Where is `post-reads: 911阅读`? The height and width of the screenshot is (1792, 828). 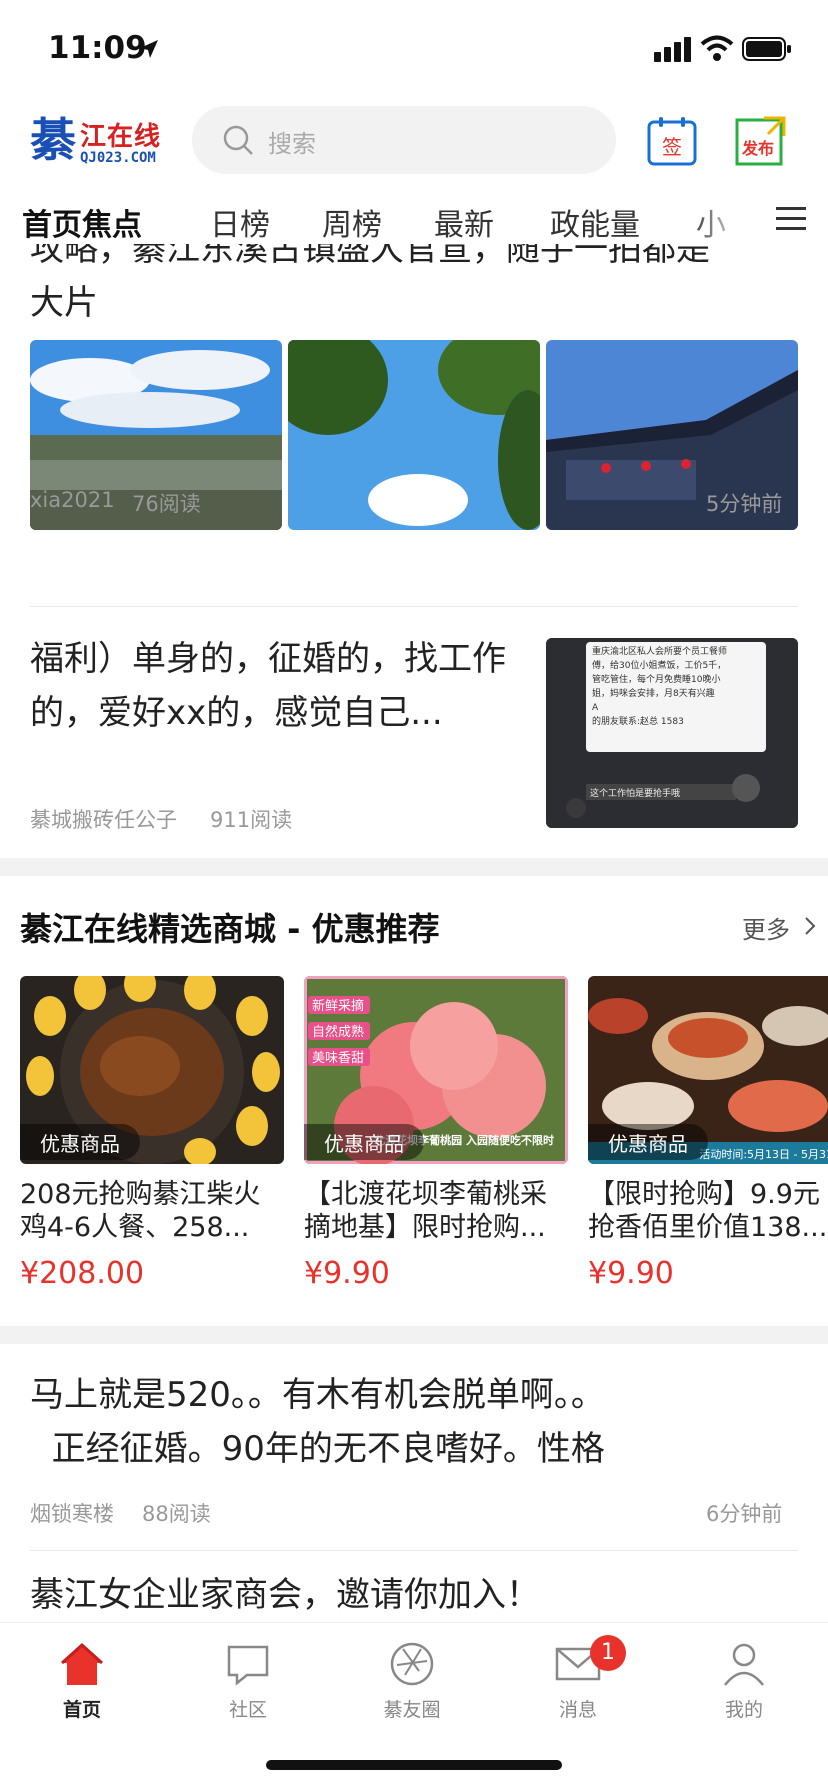
post-reads: 911阅读 is located at coordinates (251, 820).